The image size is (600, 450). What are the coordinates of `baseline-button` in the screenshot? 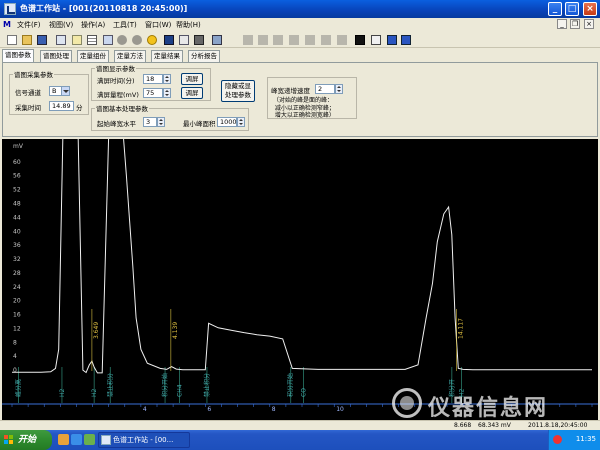 It's located at (359, 39).